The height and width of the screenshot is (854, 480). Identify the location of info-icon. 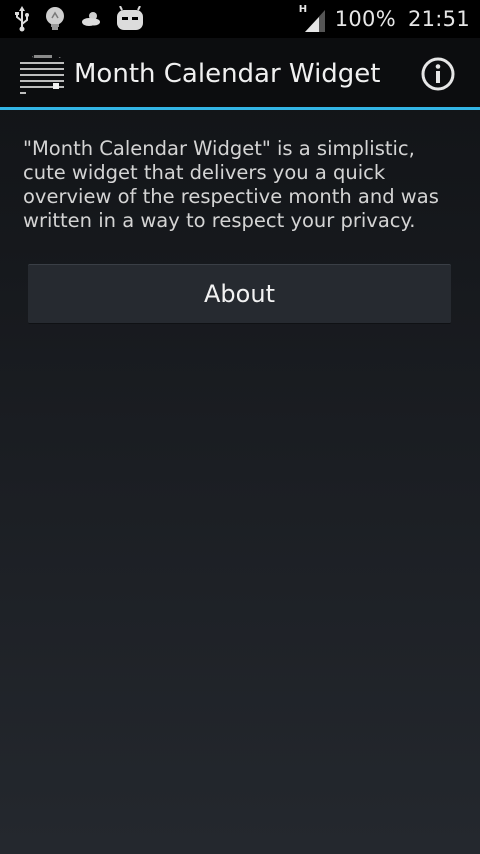
(438, 74).